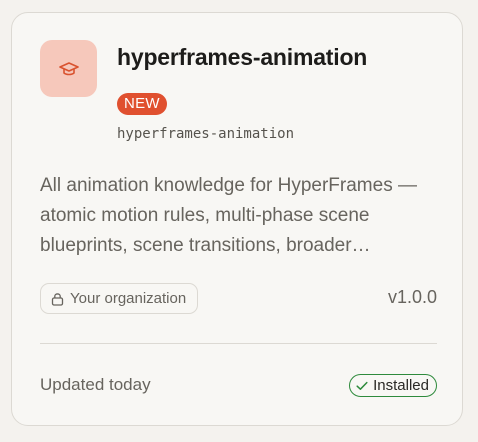 The image size is (478, 442). Describe the element at coordinates (206, 134) in the screenshot. I see `skill-slug: hyperframes-animation` at that location.